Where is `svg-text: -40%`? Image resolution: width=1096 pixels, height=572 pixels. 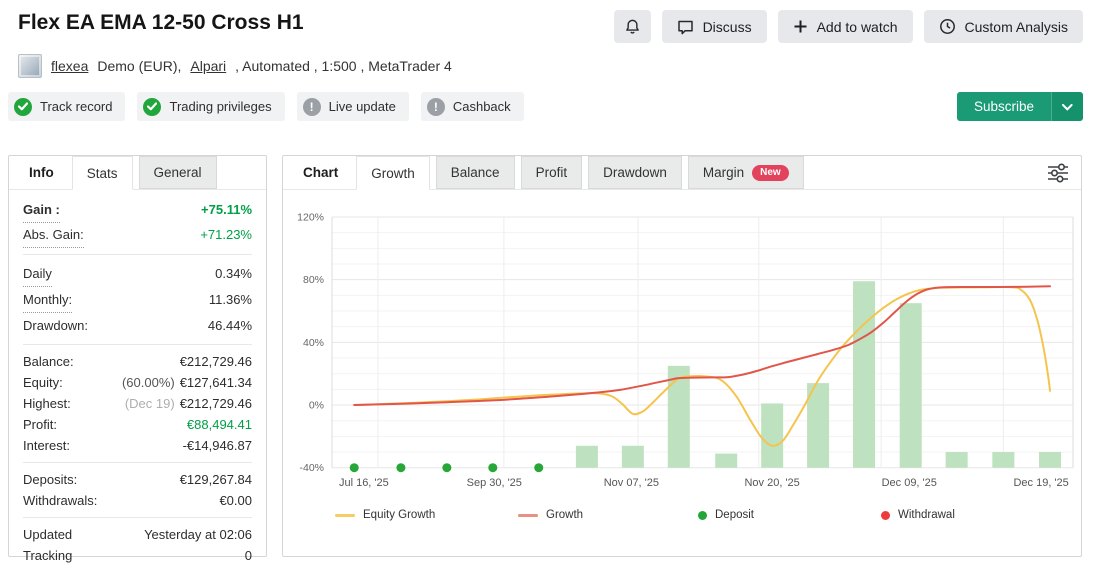 svg-text: -40% is located at coordinates (311, 468).